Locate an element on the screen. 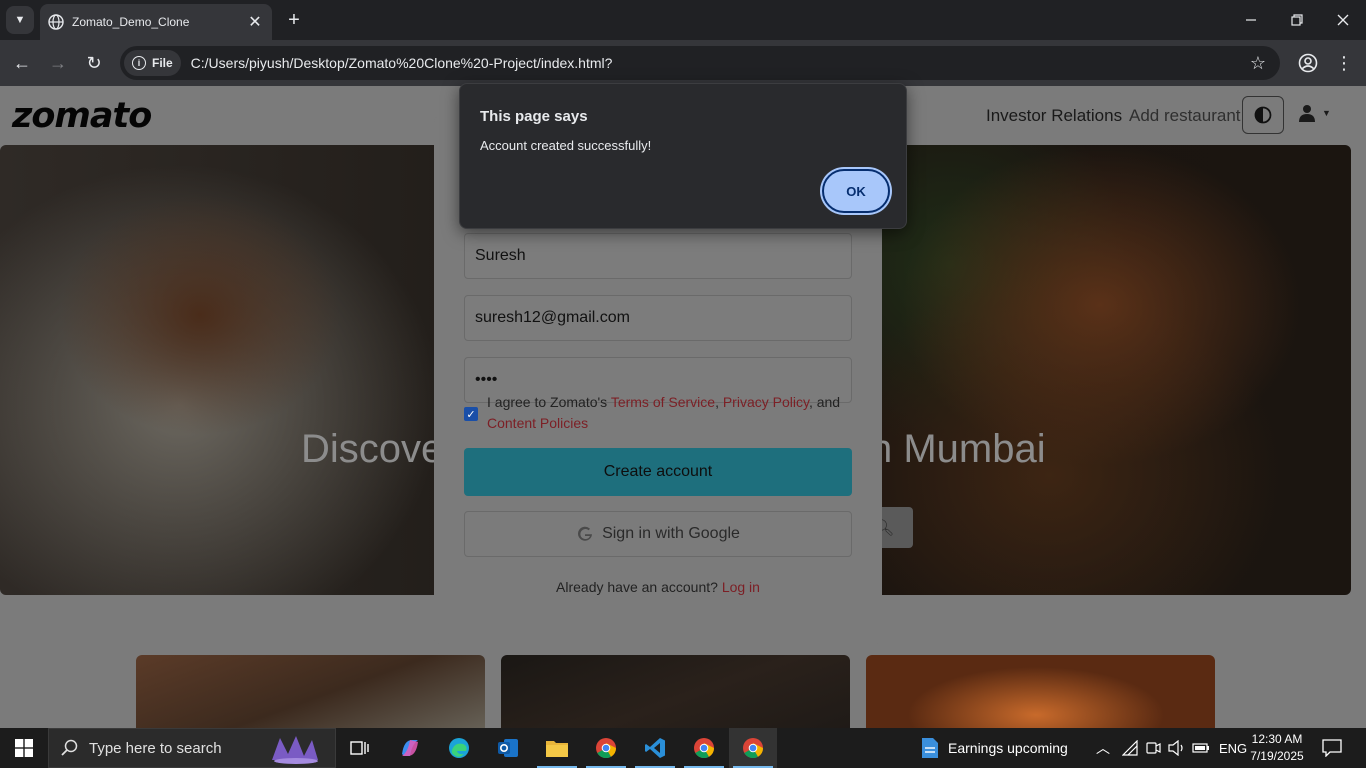 Image resolution: width=1366 pixels, height=768 pixels. terms-link: Terms of Service is located at coordinates (663, 402).